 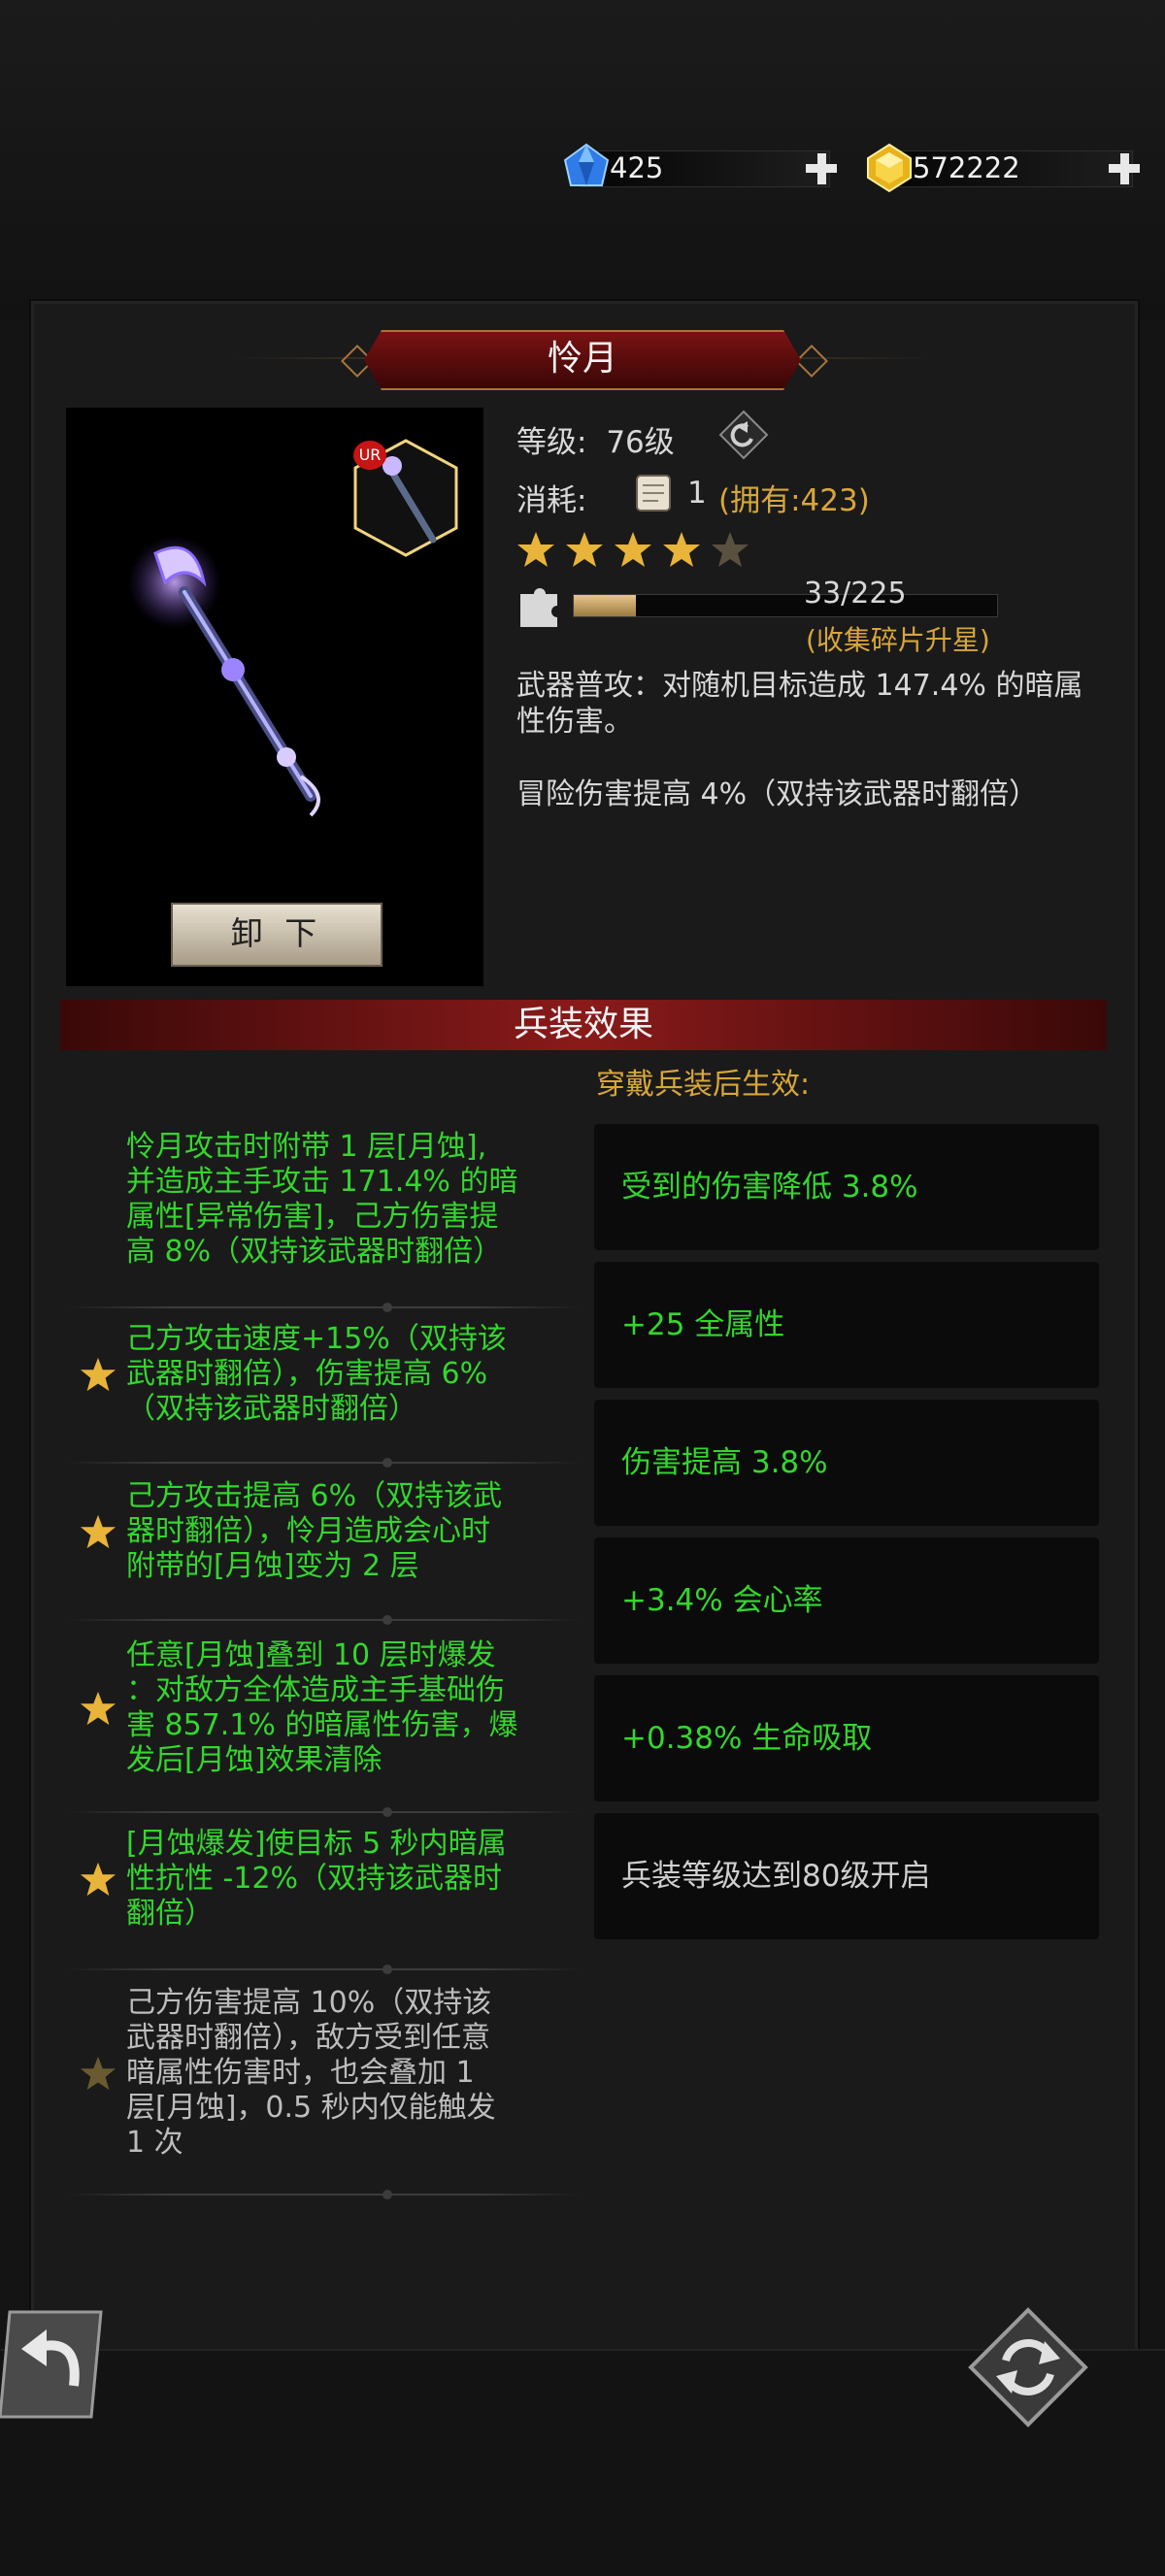 I want to click on attribute-bonus-text: +25 全属性, so click(x=703, y=1324).